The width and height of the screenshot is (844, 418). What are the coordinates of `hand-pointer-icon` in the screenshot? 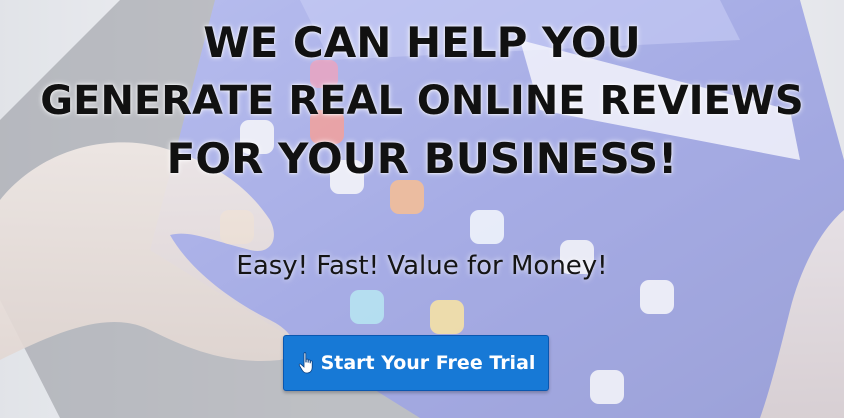 It's located at (305, 363).